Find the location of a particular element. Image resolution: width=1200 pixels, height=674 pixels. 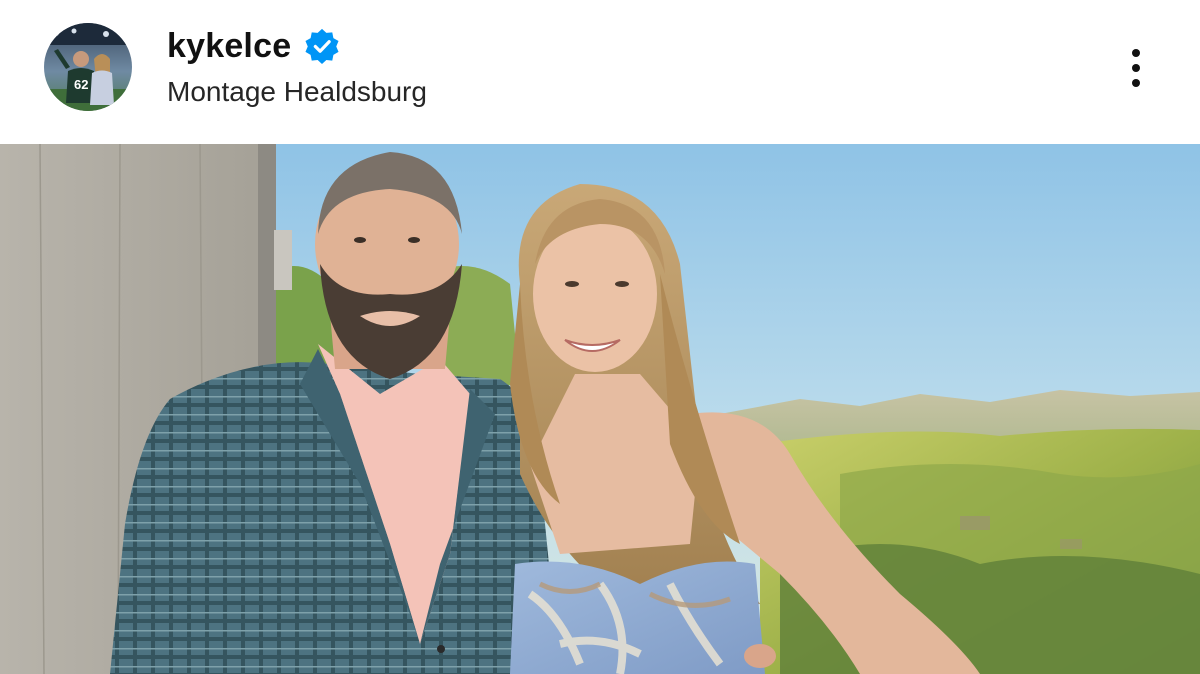

username-row: kykelce is located at coordinates (254, 46).